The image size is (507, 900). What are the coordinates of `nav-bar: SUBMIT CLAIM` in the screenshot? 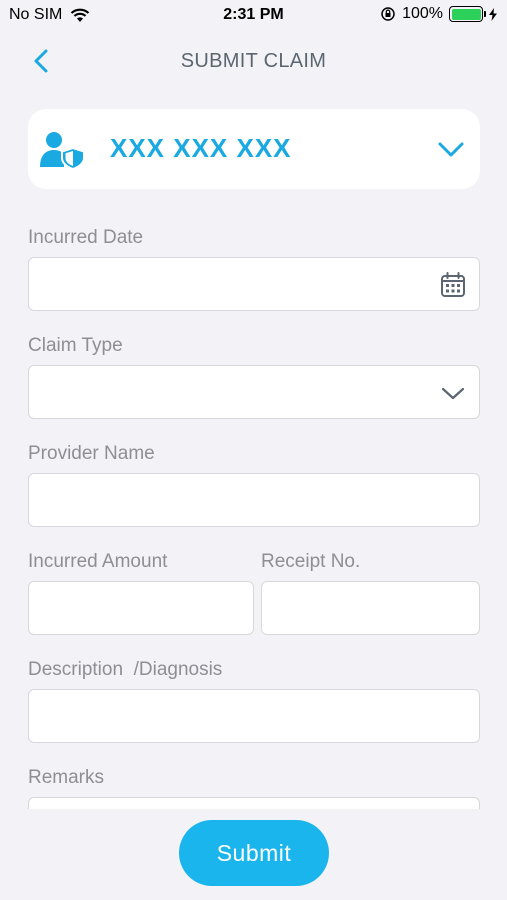 It's located at (253, 62).